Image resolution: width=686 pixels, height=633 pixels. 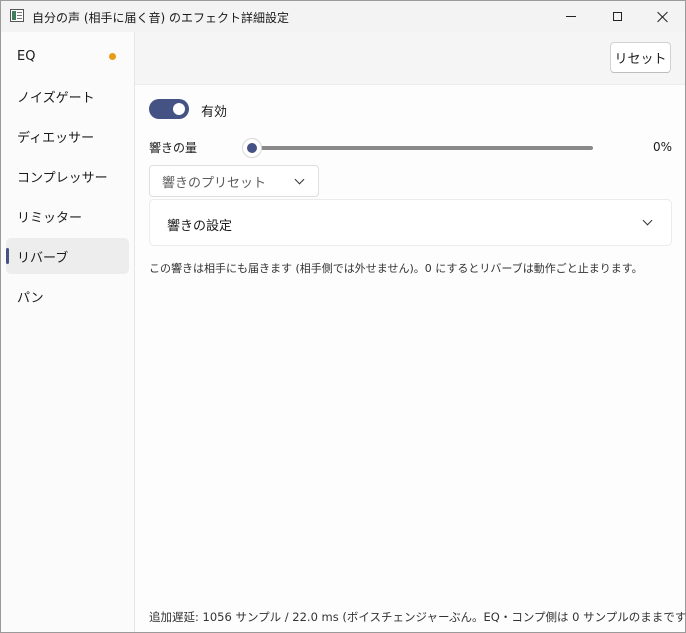 What do you see at coordinates (17, 15) in the screenshot?
I see `app-icon` at bounding box center [17, 15].